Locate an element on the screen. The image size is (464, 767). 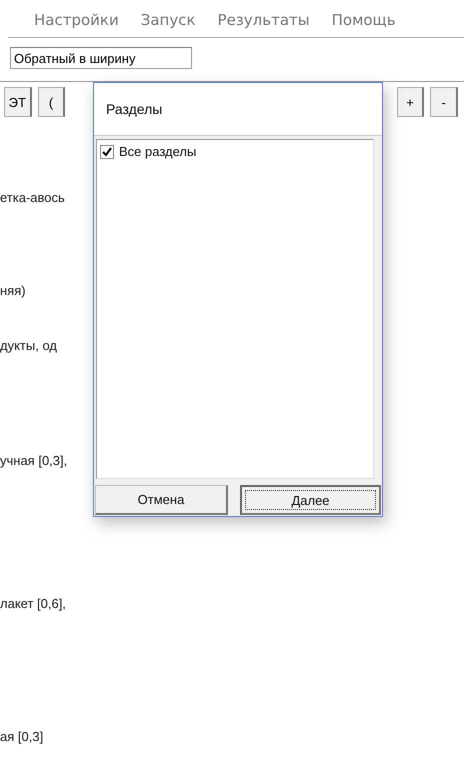
rule-text: етка-авось is located at coordinates (33, 197).